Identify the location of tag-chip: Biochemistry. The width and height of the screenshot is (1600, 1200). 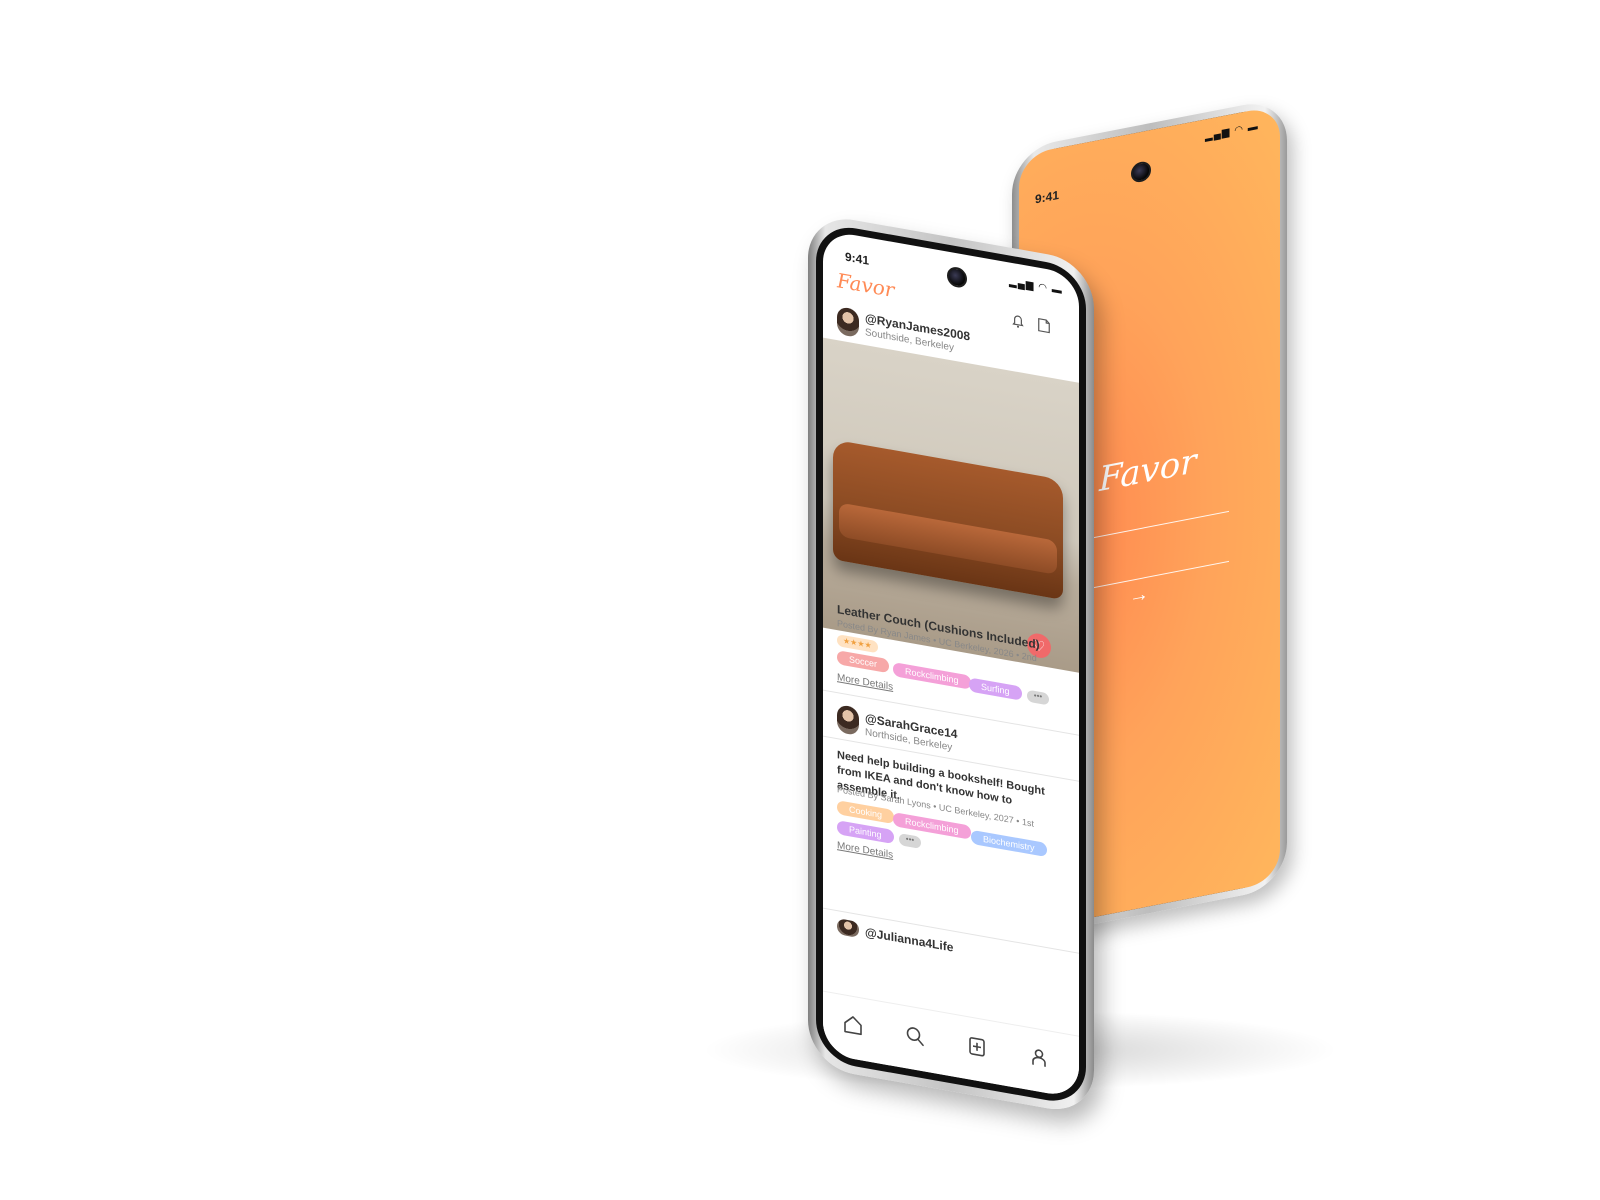
(1009, 843).